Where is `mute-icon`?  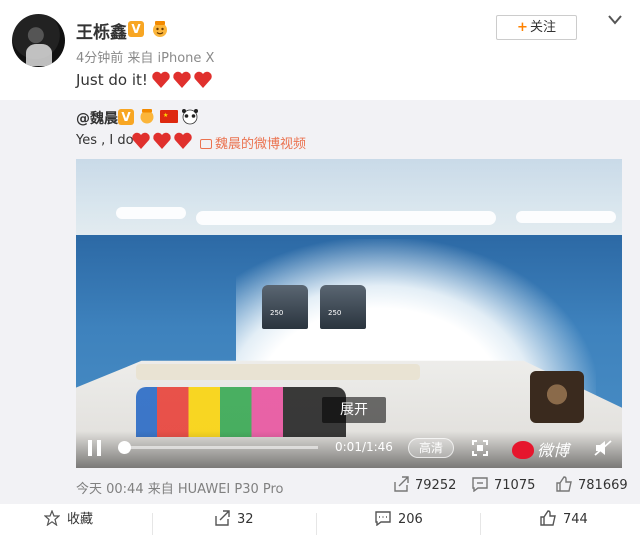 mute-icon is located at coordinates (603, 448).